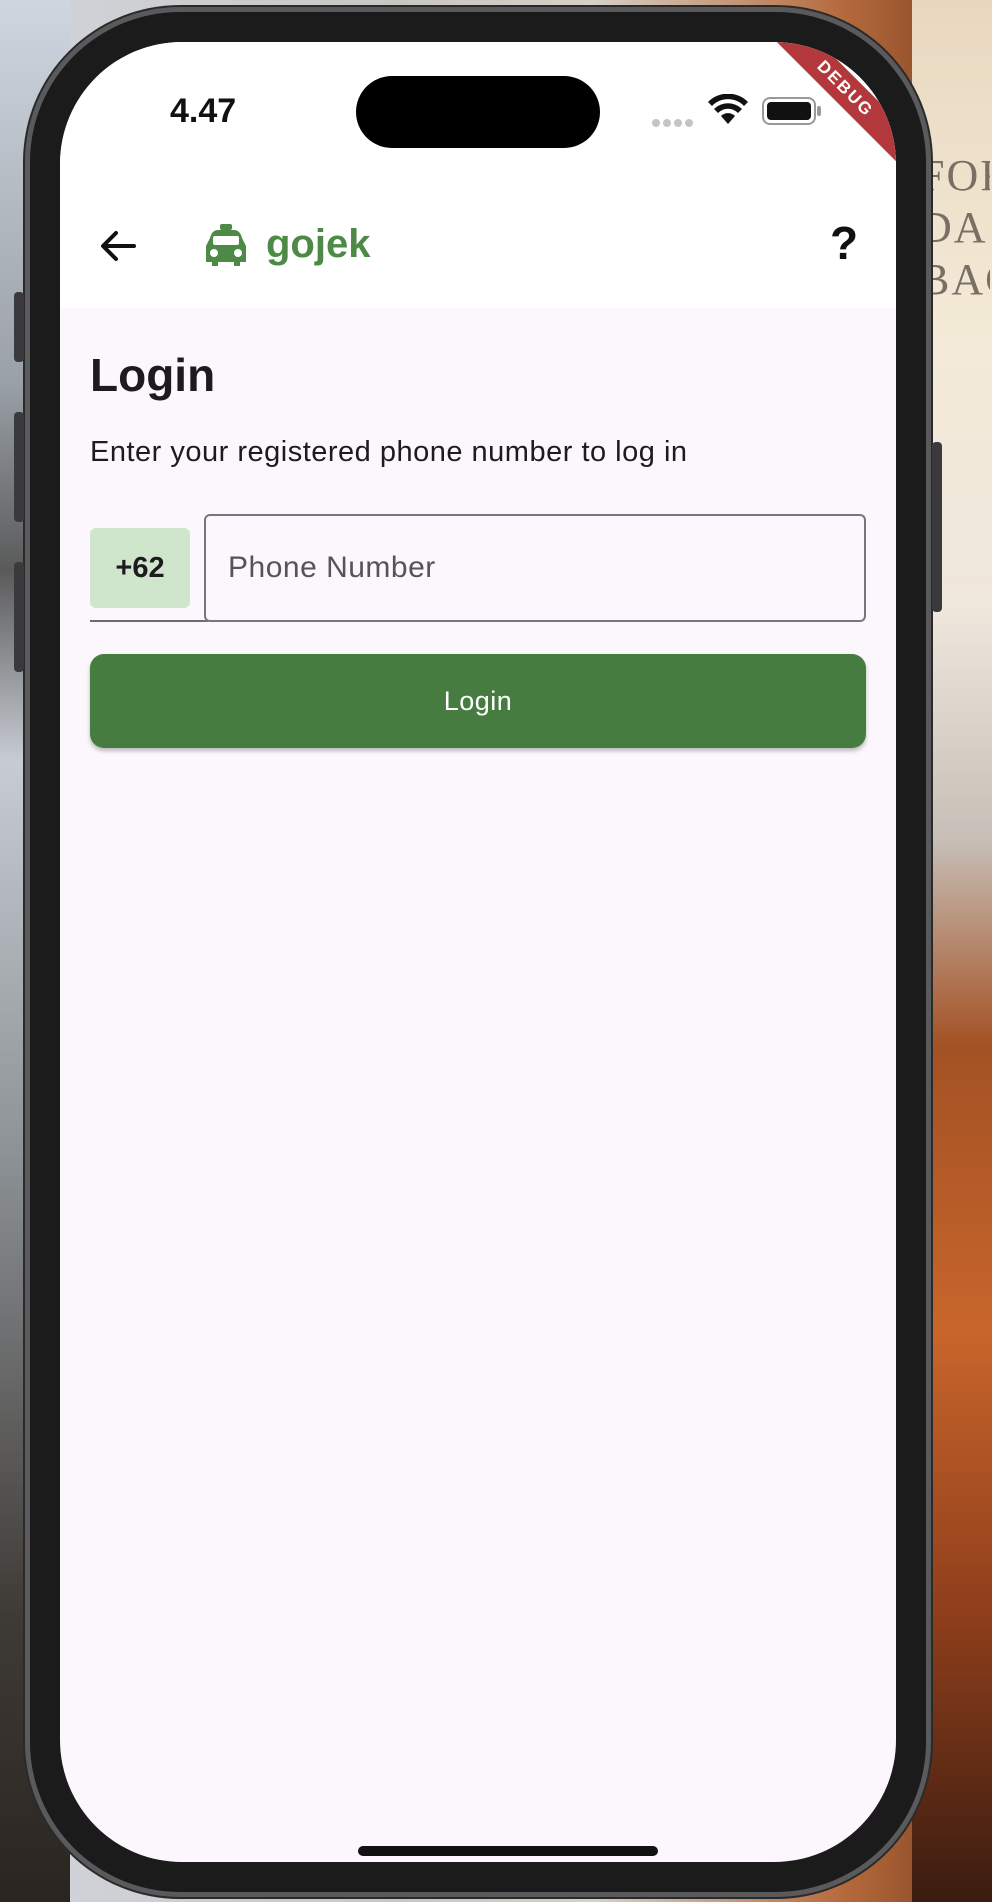 The height and width of the screenshot is (1902, 992). I want to click on wifi-icon, so click(728, 109).